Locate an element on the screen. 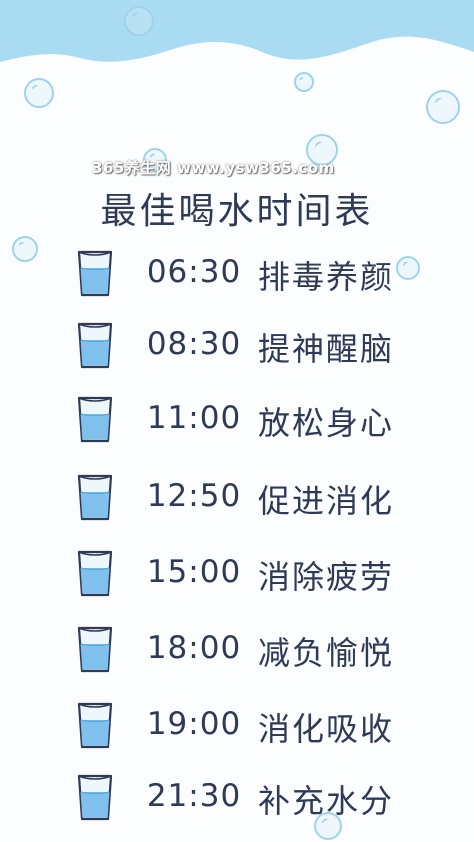  schedule-row: 08:30 提神醒脑 is located at coordinates (237, 355).